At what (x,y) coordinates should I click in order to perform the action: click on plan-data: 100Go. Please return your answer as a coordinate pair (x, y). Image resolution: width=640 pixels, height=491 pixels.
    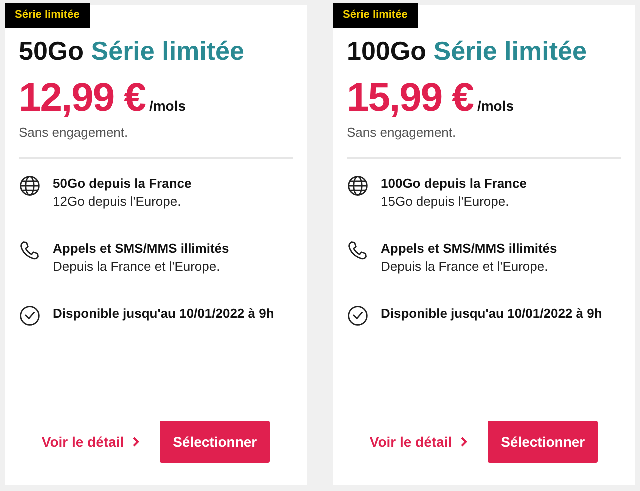
    Looking at the image, I should click on (386, 51).